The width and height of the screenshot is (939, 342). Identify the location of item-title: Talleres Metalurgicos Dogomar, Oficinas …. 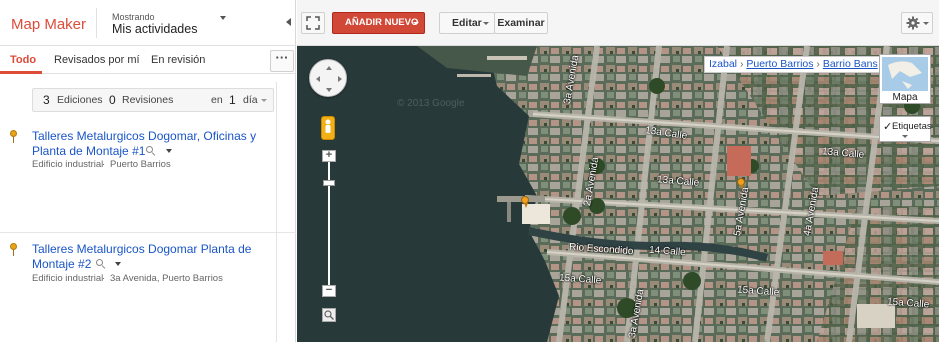
(144, 136).